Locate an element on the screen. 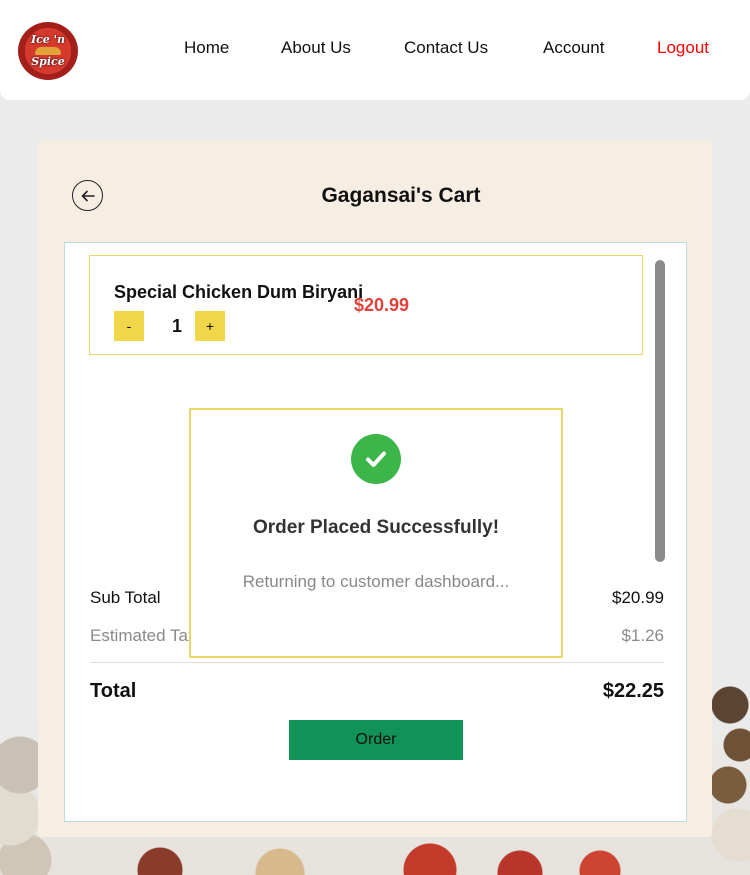 The width and height of the screenshot is (750, 875). subtotal-label: Sub Total is located at coordinates (125, 597).